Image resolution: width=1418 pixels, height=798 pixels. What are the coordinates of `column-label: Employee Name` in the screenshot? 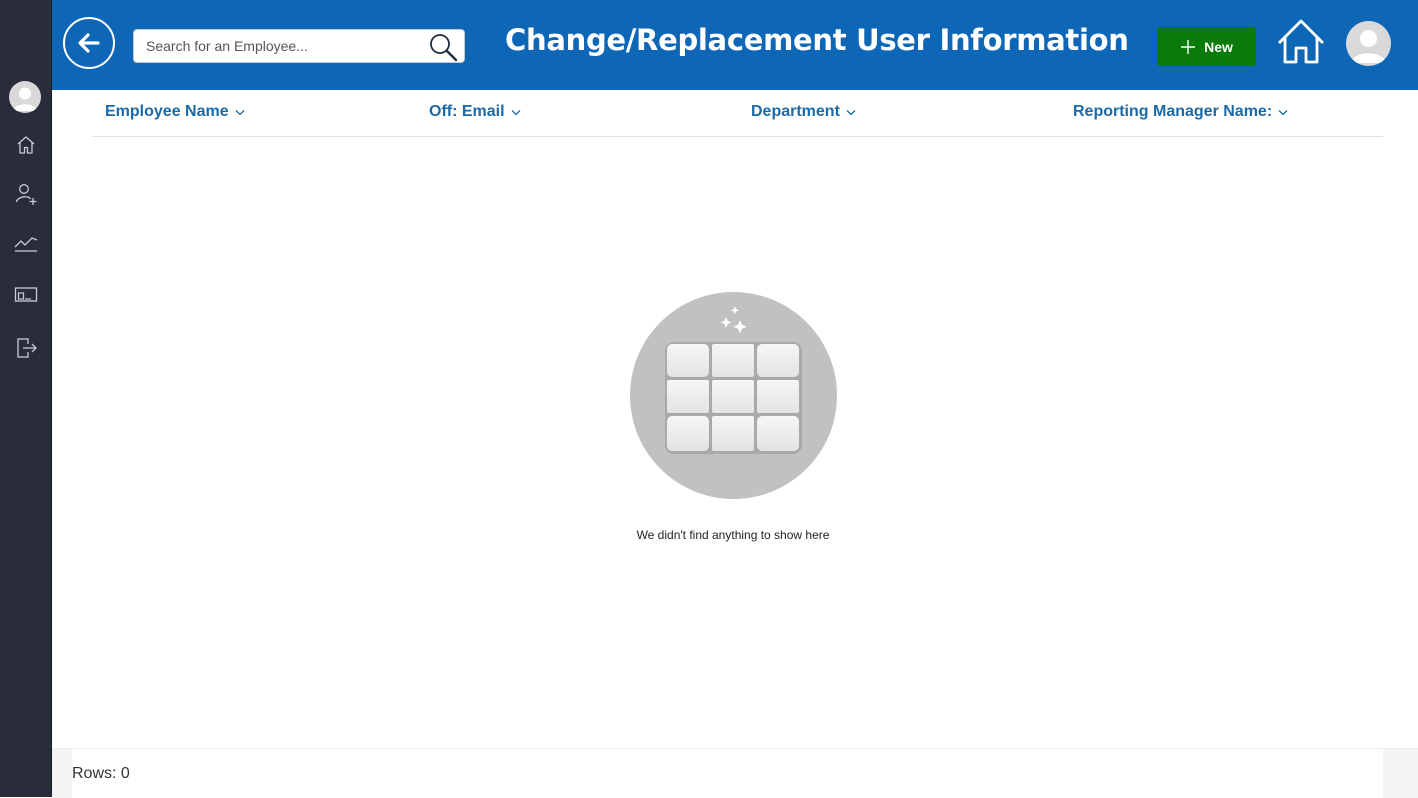 It's located at (167, 111).